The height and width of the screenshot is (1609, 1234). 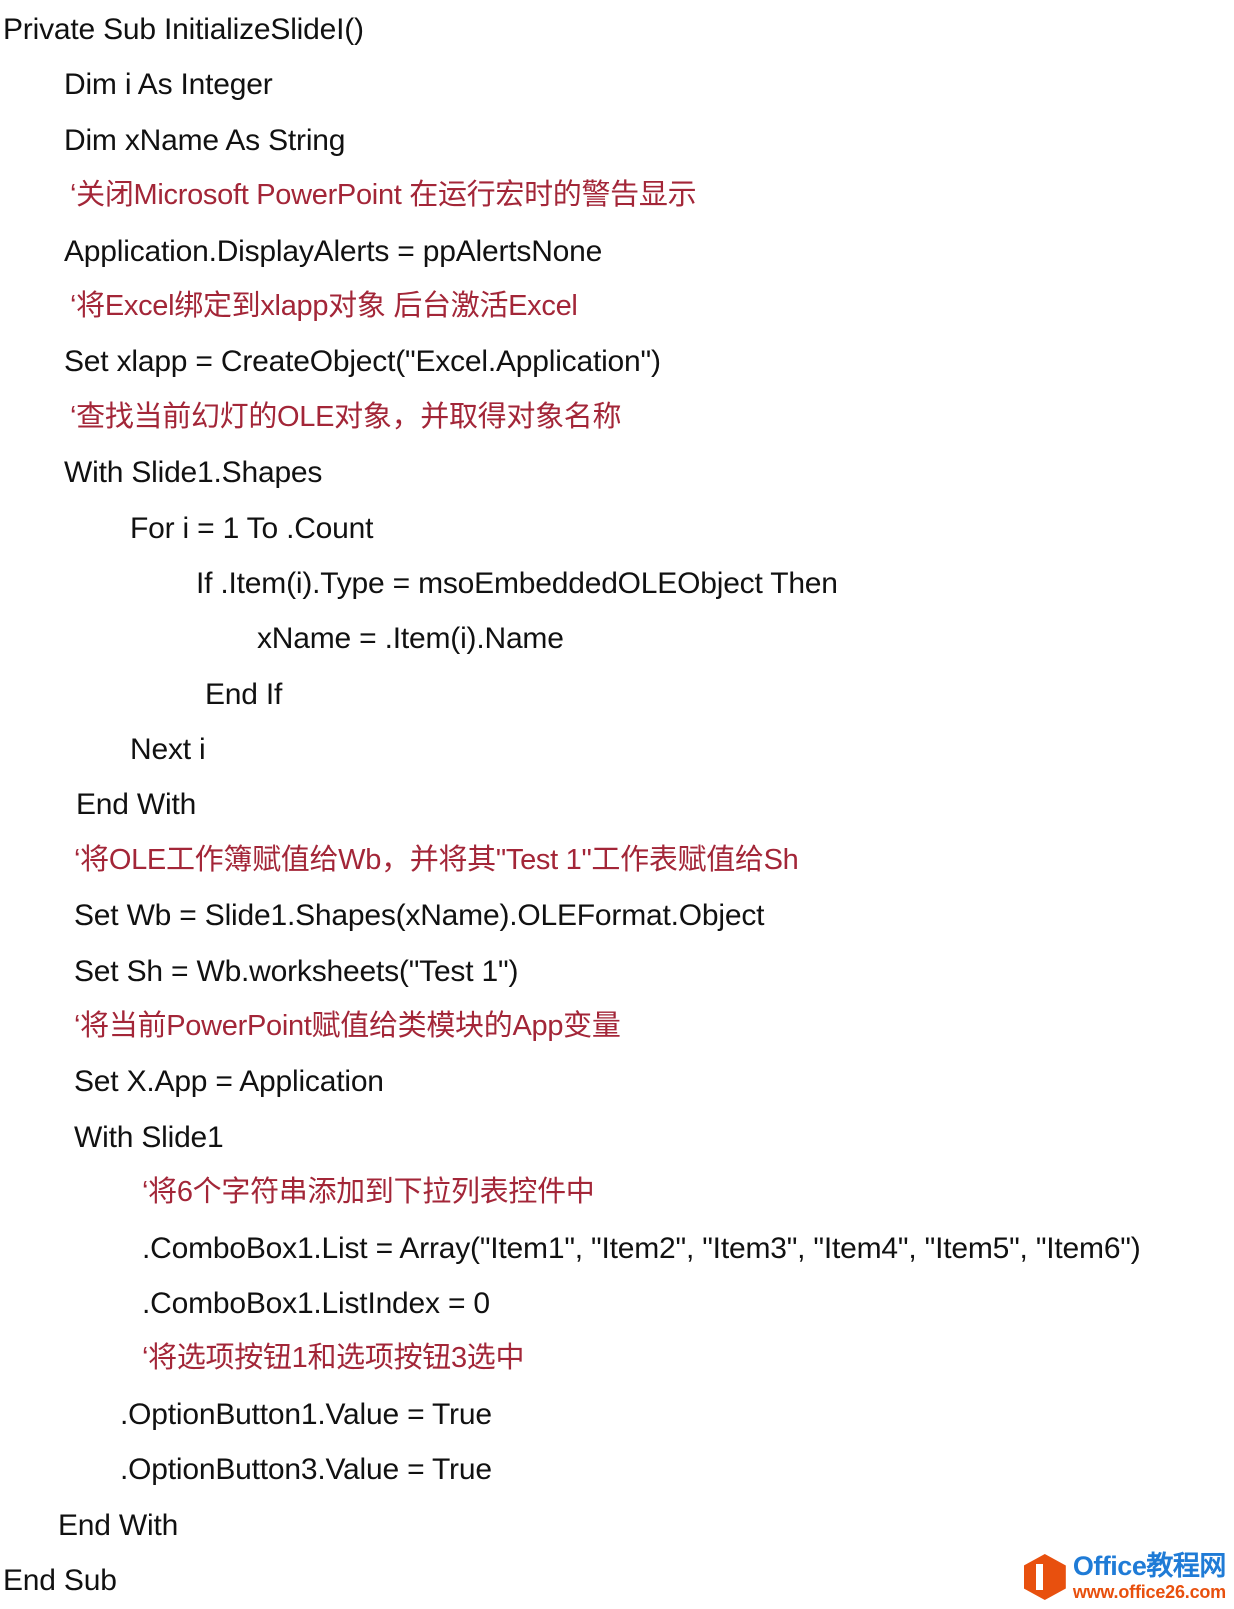 What do you see at coordinates (333, 251) in the screenshot?
I see `code-line: Application.DisplayAlerts = ppAlertsNone` at bounding box center [333, 251].